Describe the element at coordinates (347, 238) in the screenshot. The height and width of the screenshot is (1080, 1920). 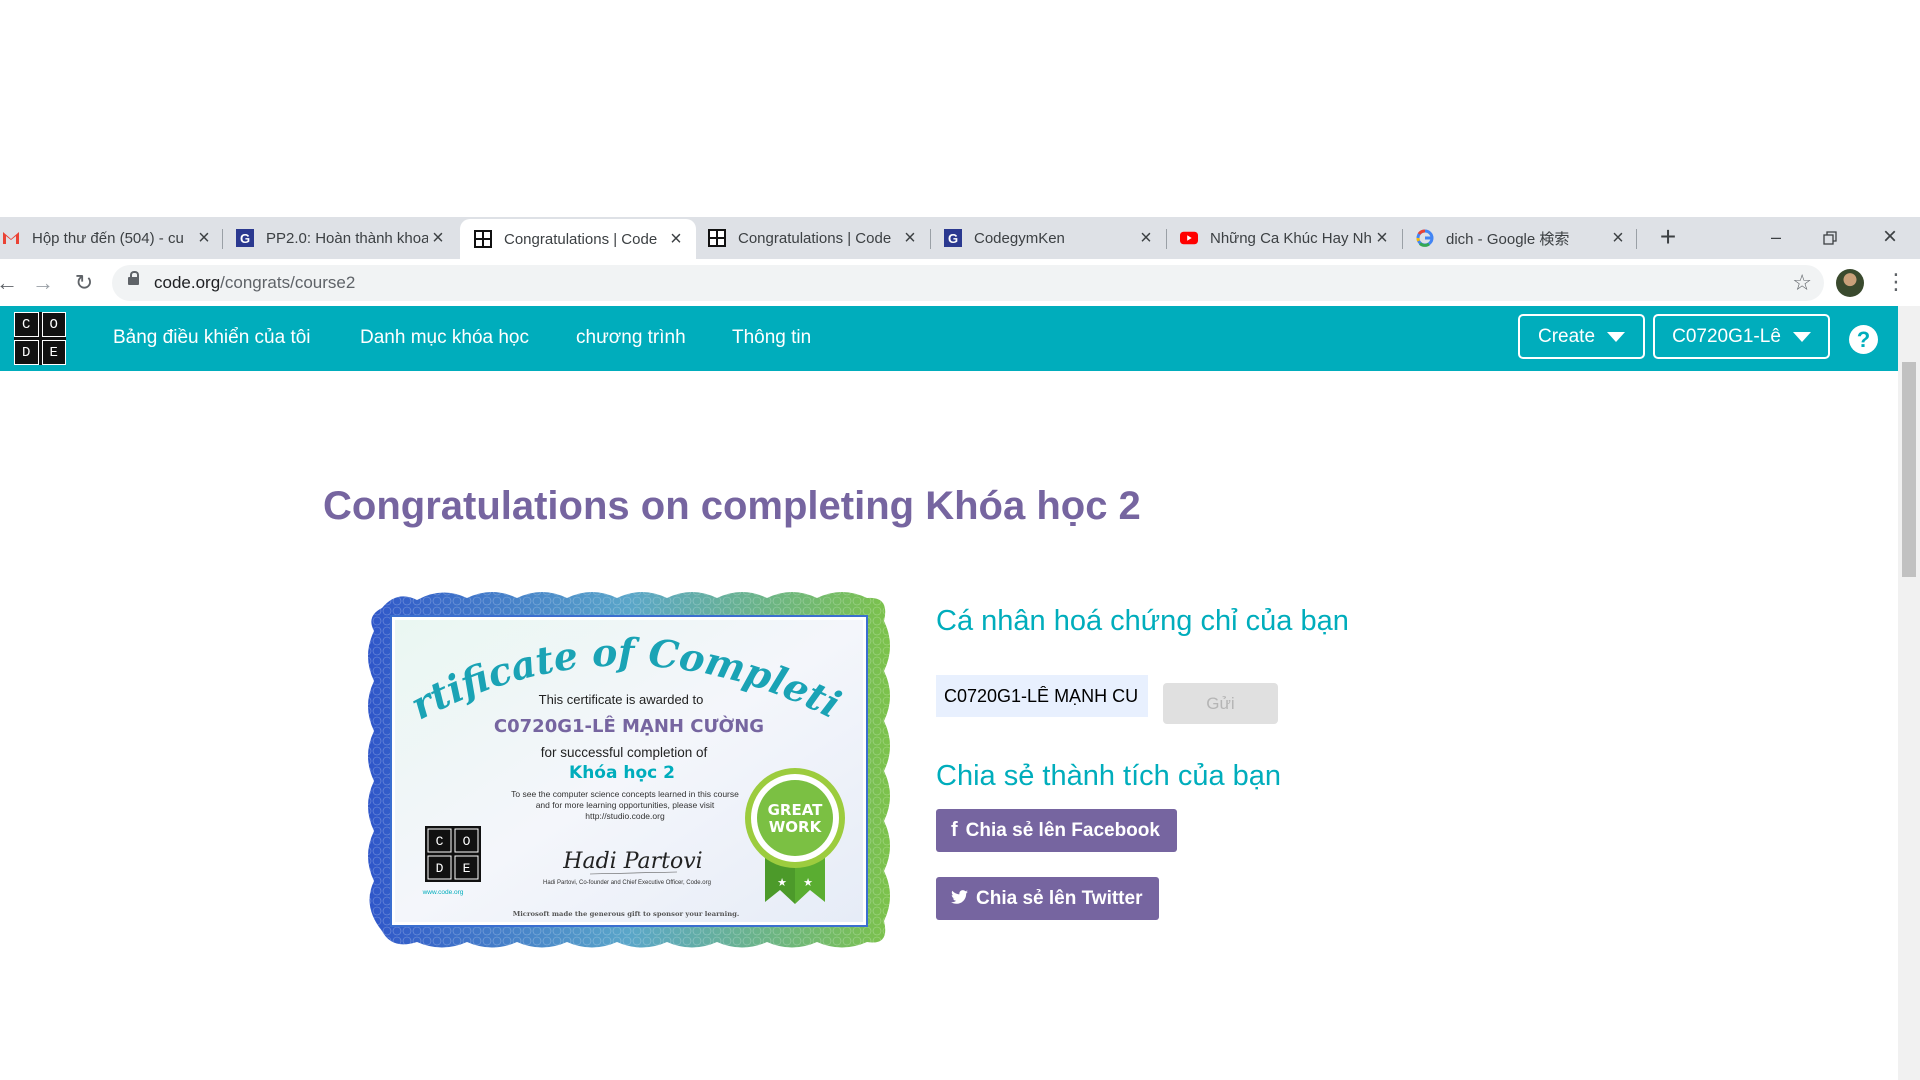
I see `tab-title: PP2.0: Hoàn thành khoa` at that location.